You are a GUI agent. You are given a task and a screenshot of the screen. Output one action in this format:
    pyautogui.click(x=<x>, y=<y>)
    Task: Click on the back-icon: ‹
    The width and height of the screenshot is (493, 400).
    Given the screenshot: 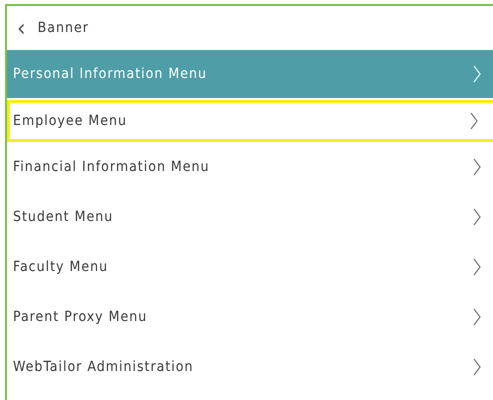 What is the action you would take?
    pyautogui.click(x=21, y=28)
    